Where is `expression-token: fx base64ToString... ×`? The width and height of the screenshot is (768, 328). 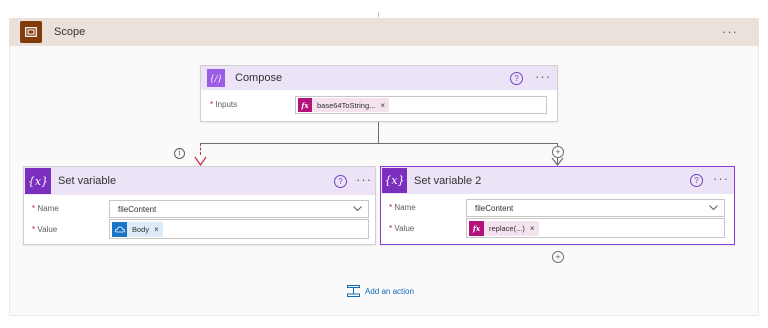 expression-token: fx base64ToString... × is located at coordinates (344, 105).